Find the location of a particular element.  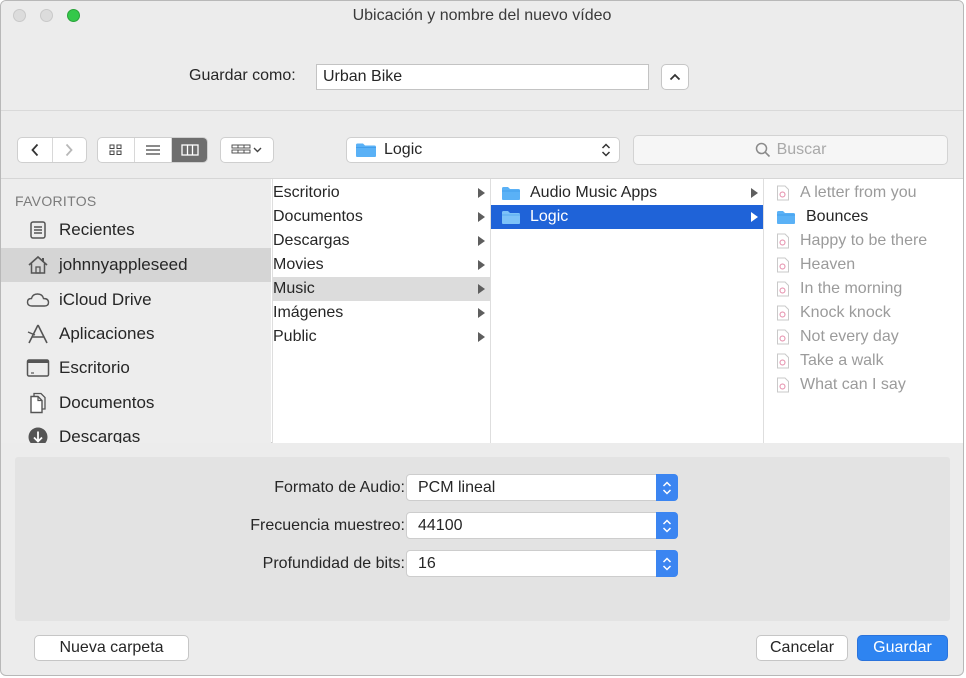

sample-rate-label: Frecuencia muestreo: is located at coordinates (327, 525).